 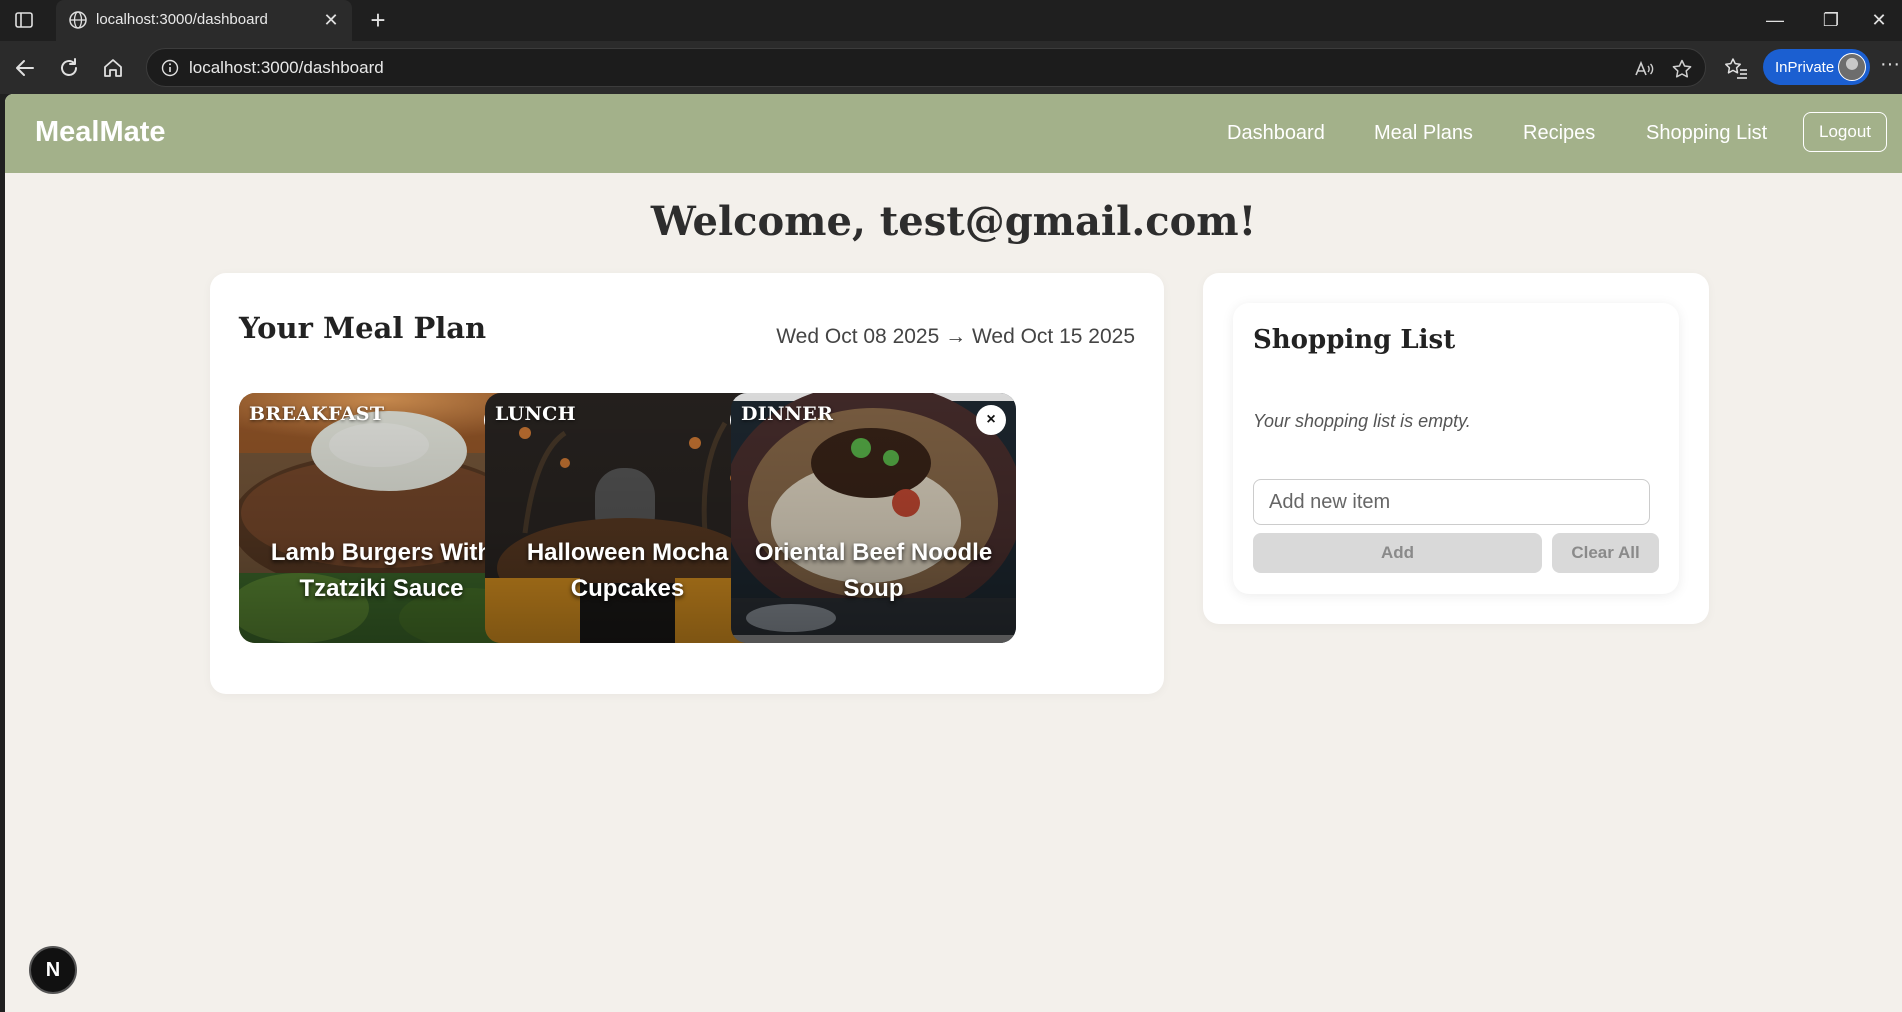 I want to click on minimize-icon: —, so click(x=1775, y=20).